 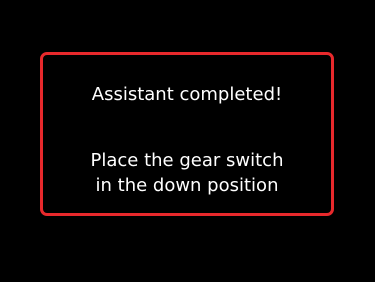 I want to click on instruction-line-1: Place the gear switch, so click(x=187, y=160).